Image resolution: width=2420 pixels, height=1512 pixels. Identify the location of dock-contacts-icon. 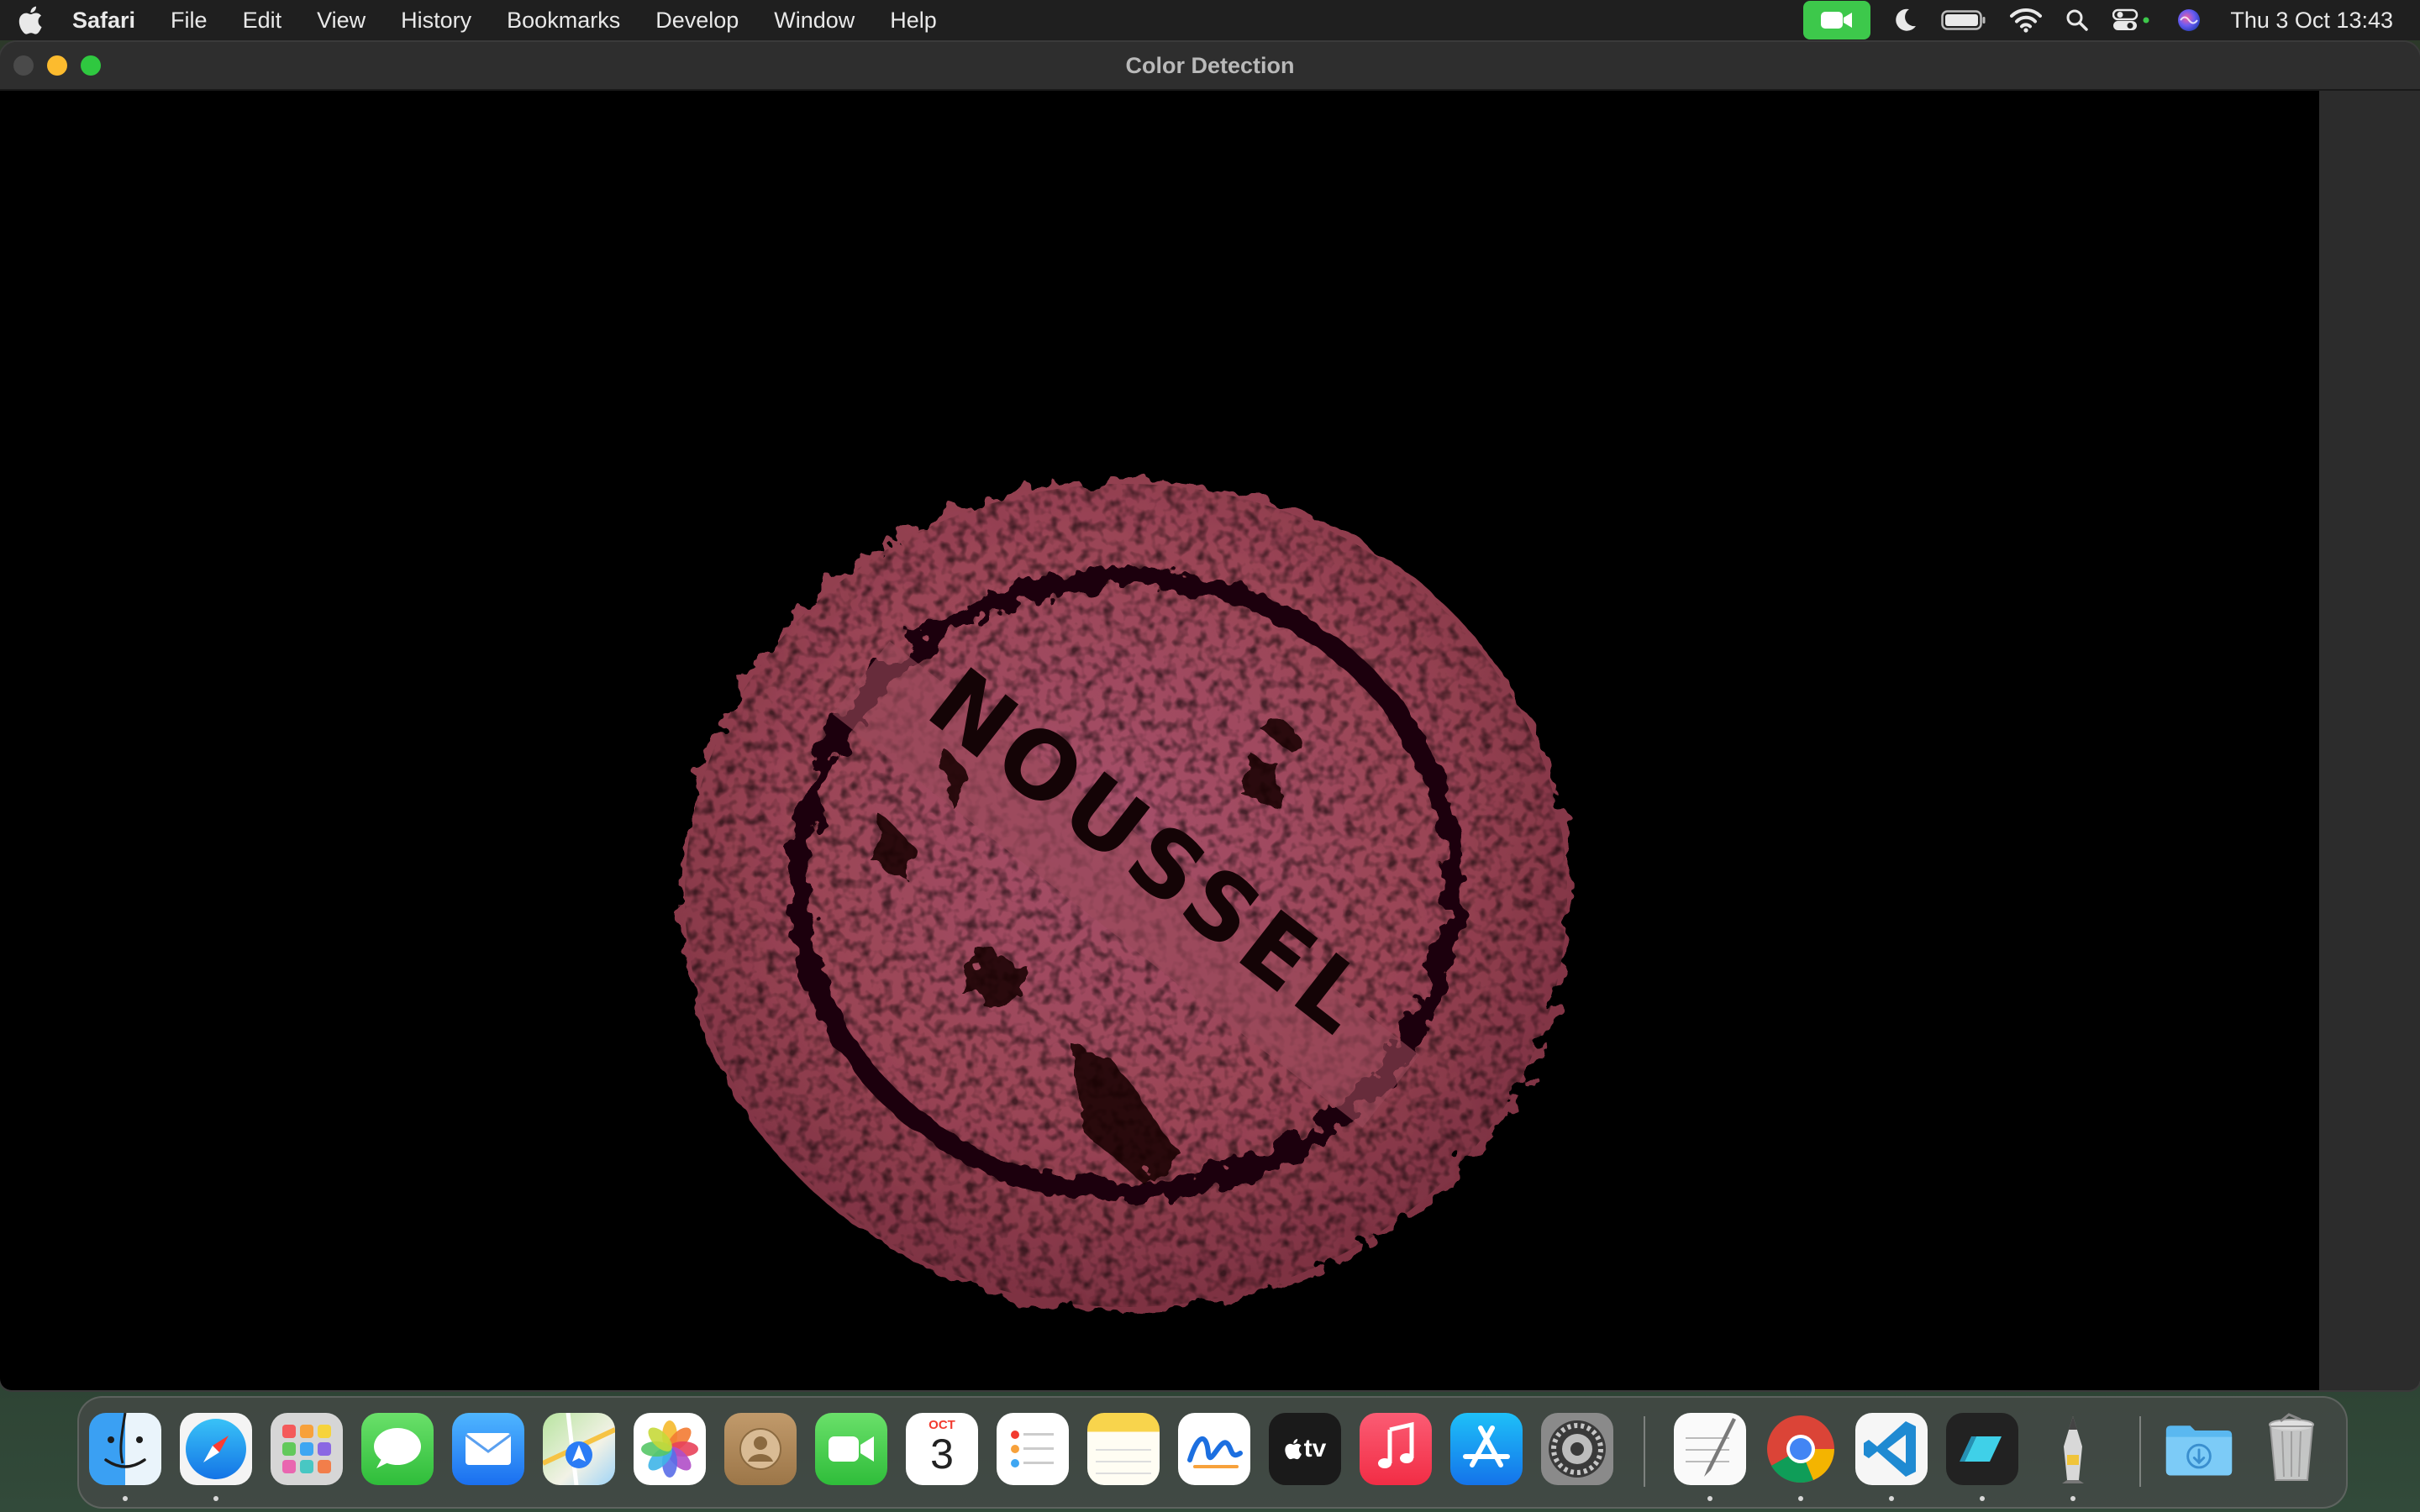
(761, 1449).